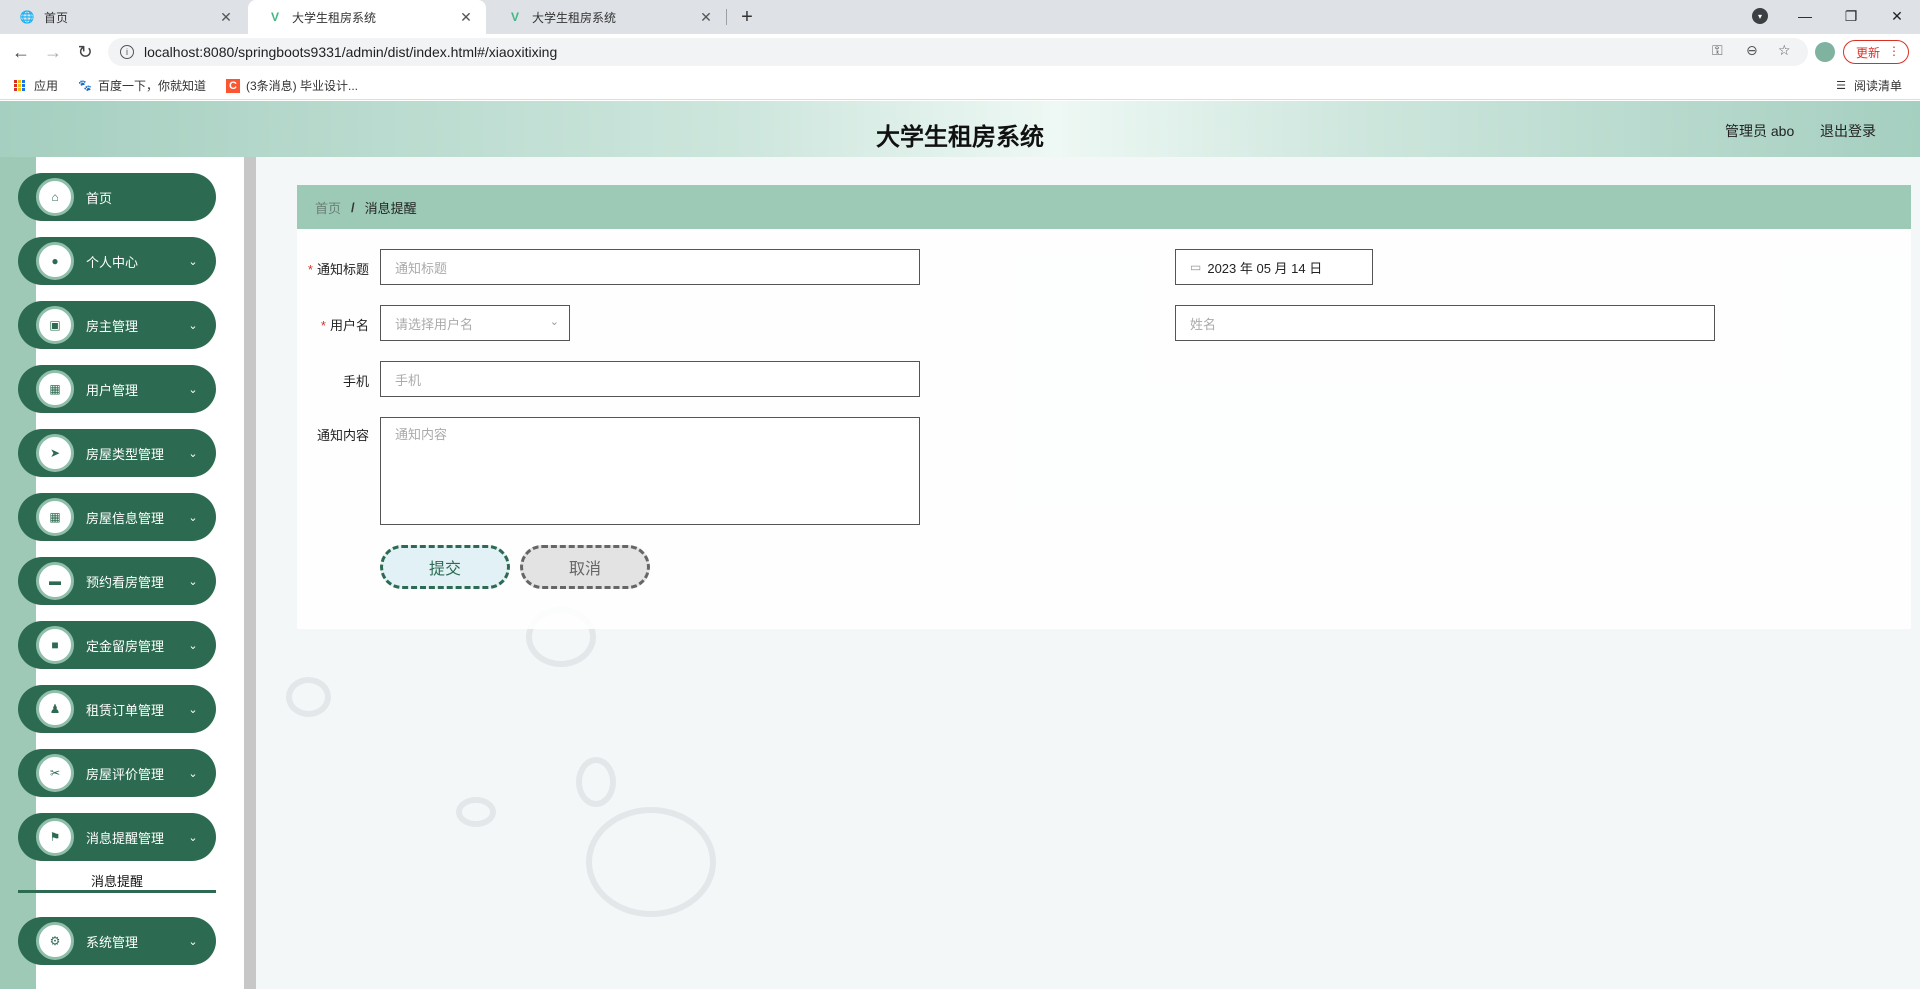 The height and width of the screenshot is (989, 1920). I want to click on tab-search-icon: ▾, so click(1760, 16).